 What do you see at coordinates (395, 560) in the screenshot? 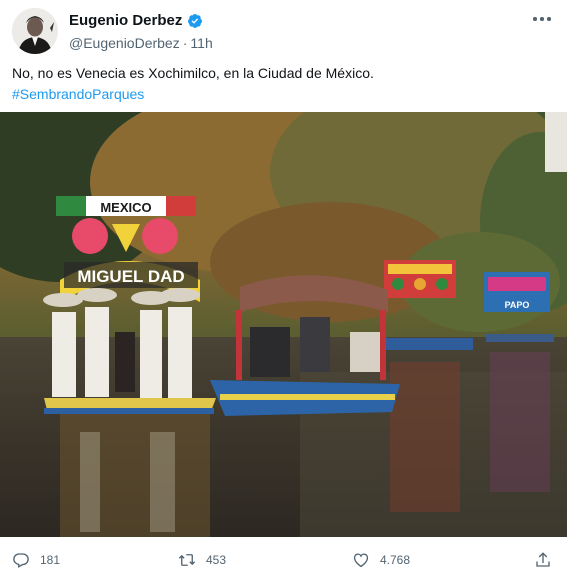
I see `like-count: 4.768` at bounding box center [395, 560].